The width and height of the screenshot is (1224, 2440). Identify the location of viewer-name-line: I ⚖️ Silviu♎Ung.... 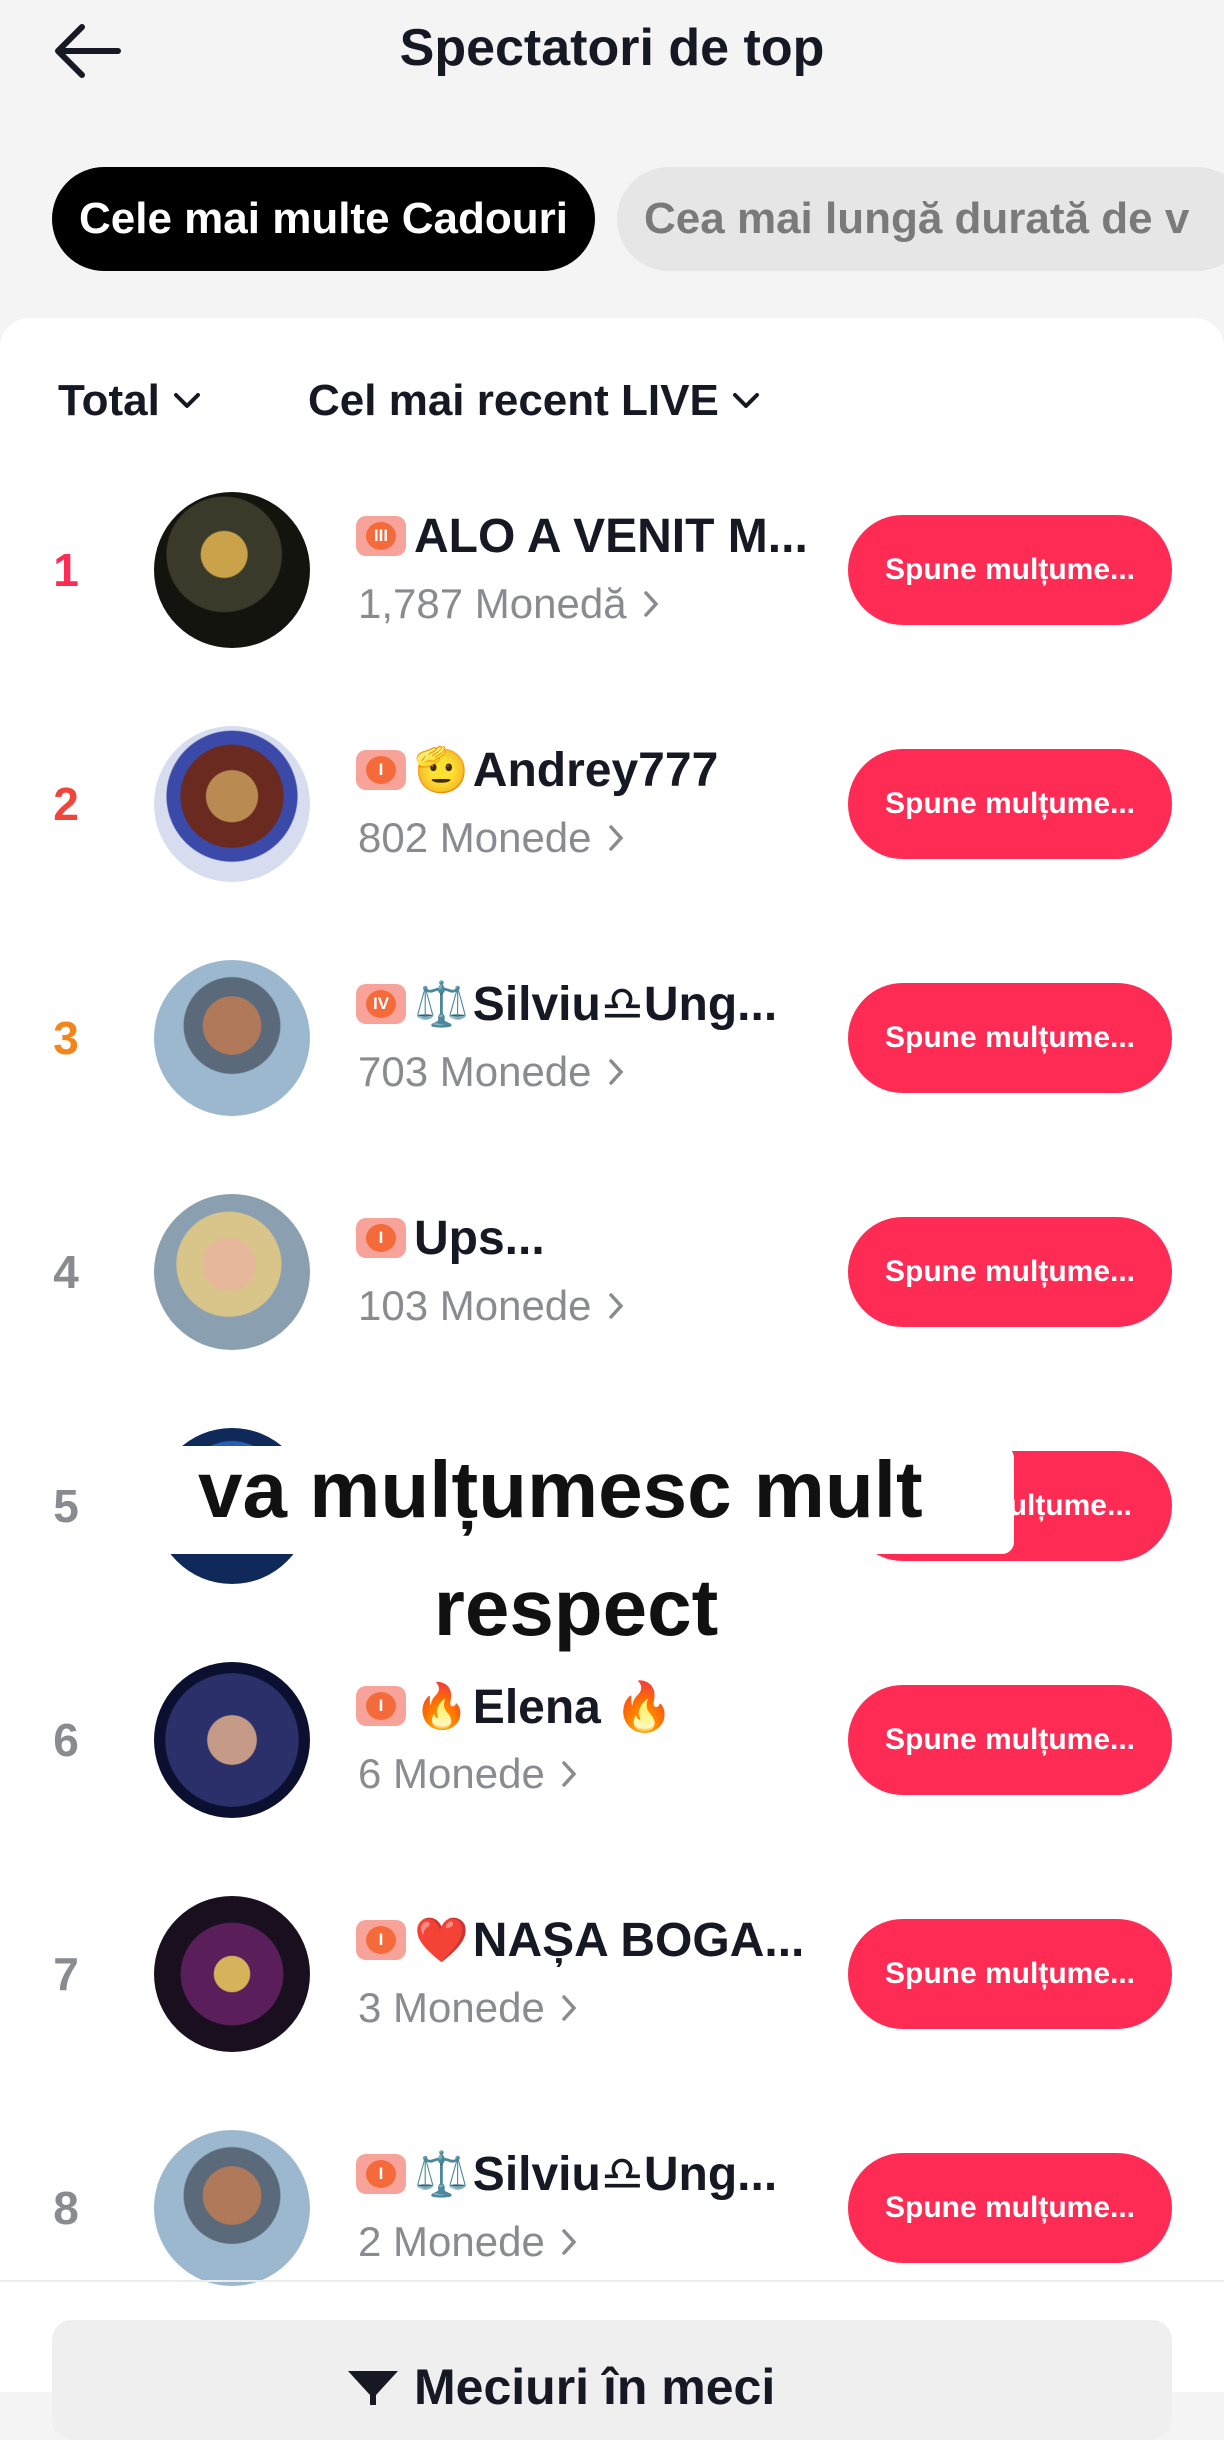
(596, 2174).